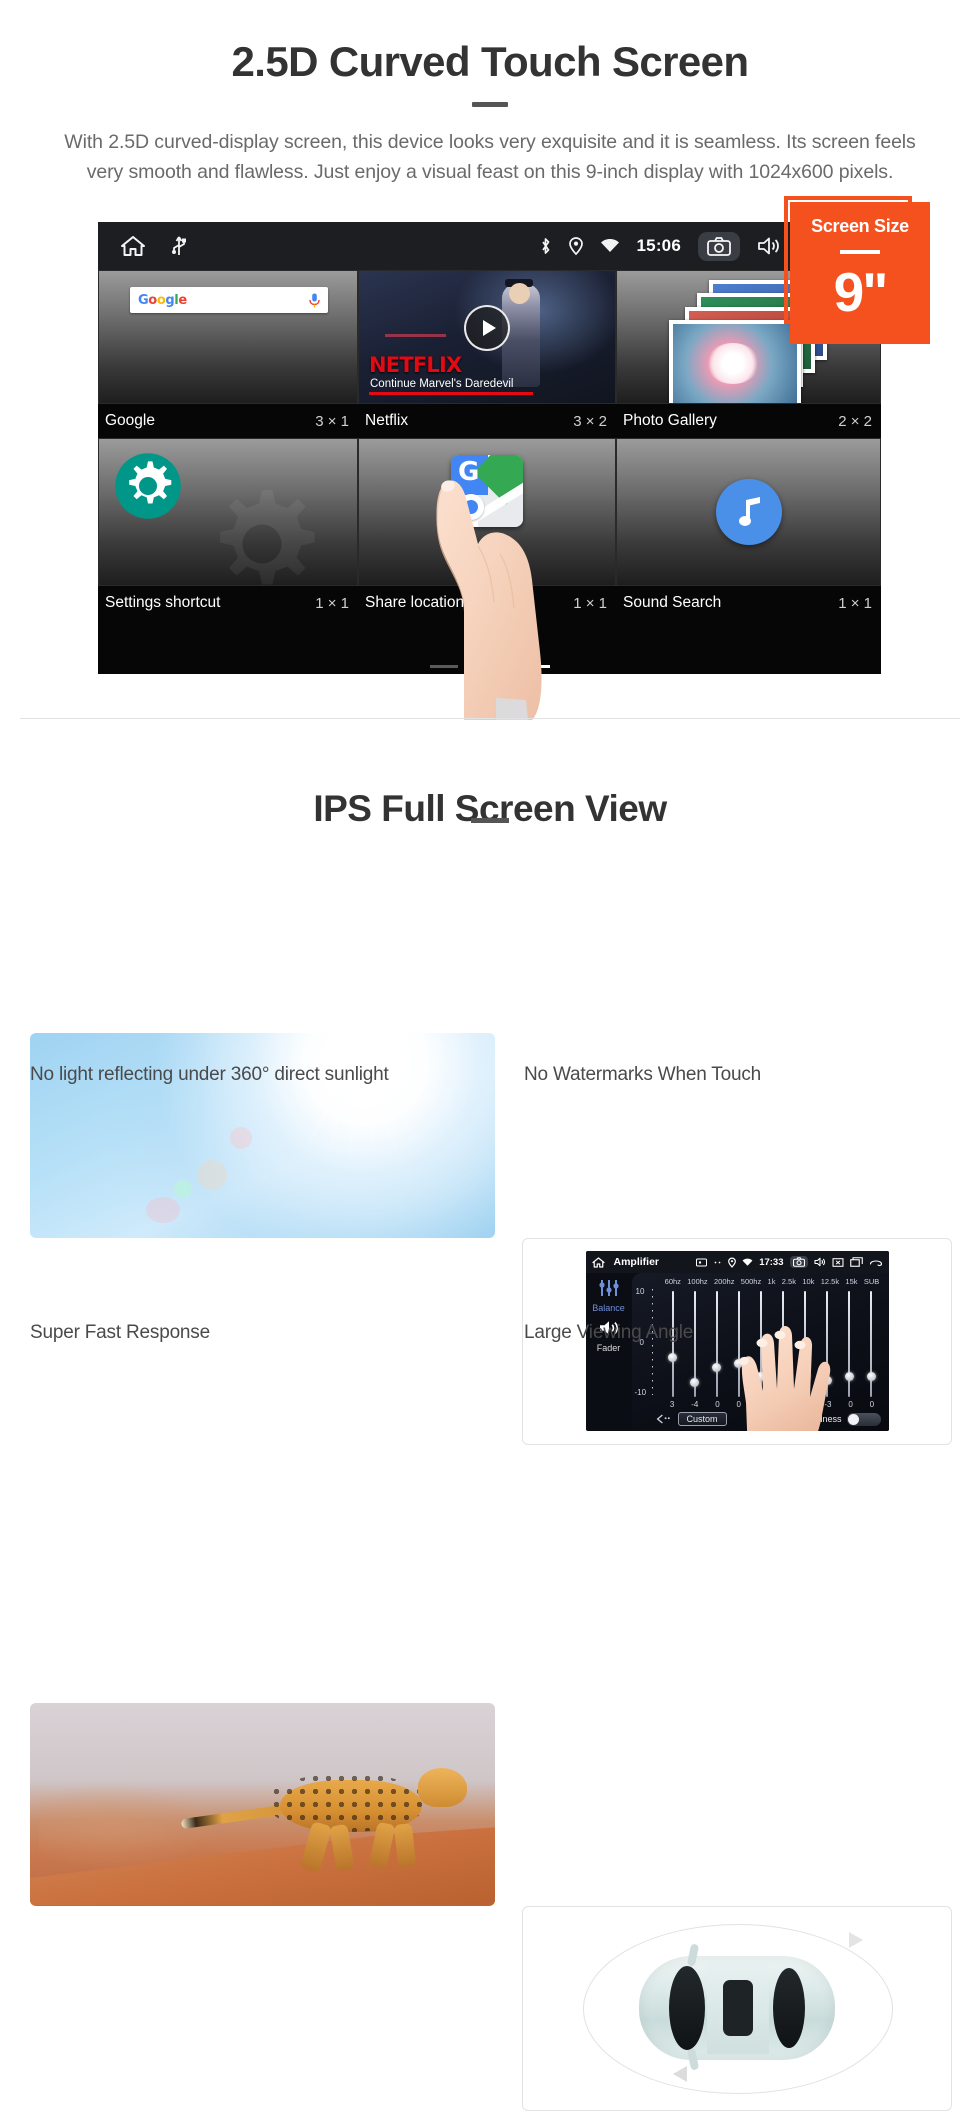  What do you see at coordinates (608, 1308) in the screenshot?
I see `balance-label: Balance` at bounding box center [608, 1308].